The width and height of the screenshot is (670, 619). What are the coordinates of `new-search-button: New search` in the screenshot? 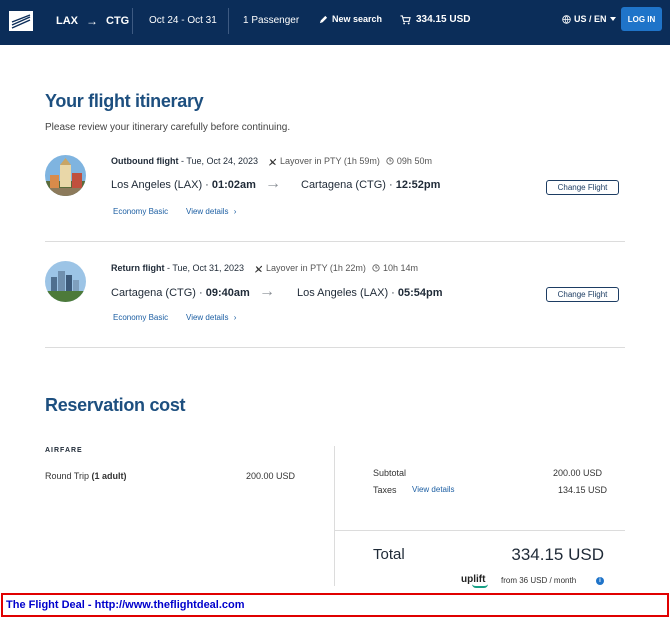 It's located at (350, 19).